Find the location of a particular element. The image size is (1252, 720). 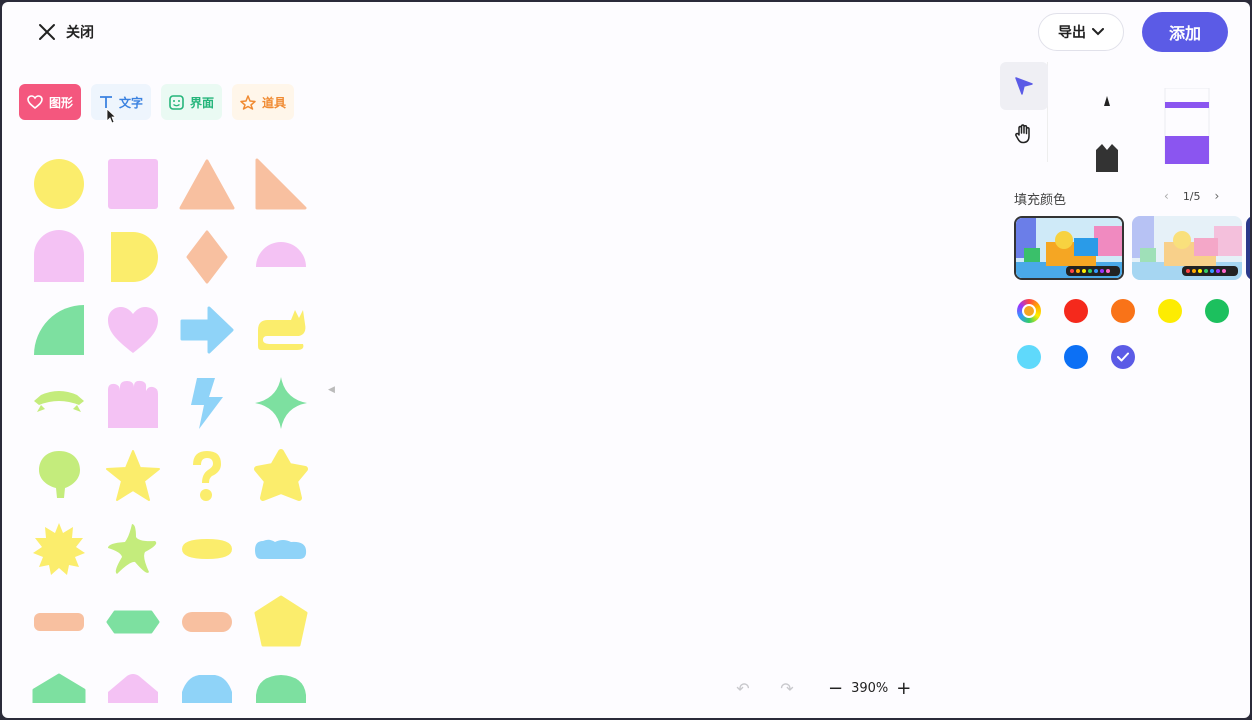

dome-shape-icon is located at coordinates (207, 688).